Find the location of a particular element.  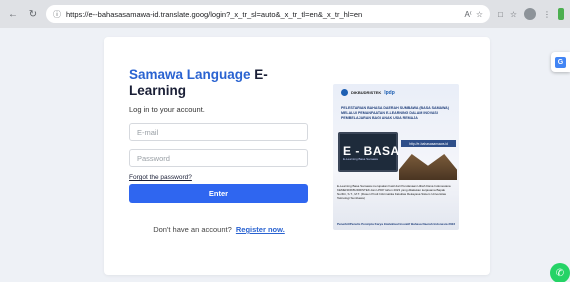

poster-logos: DIKBUDRISTEK lpdp is located at coordinates (368, 92).